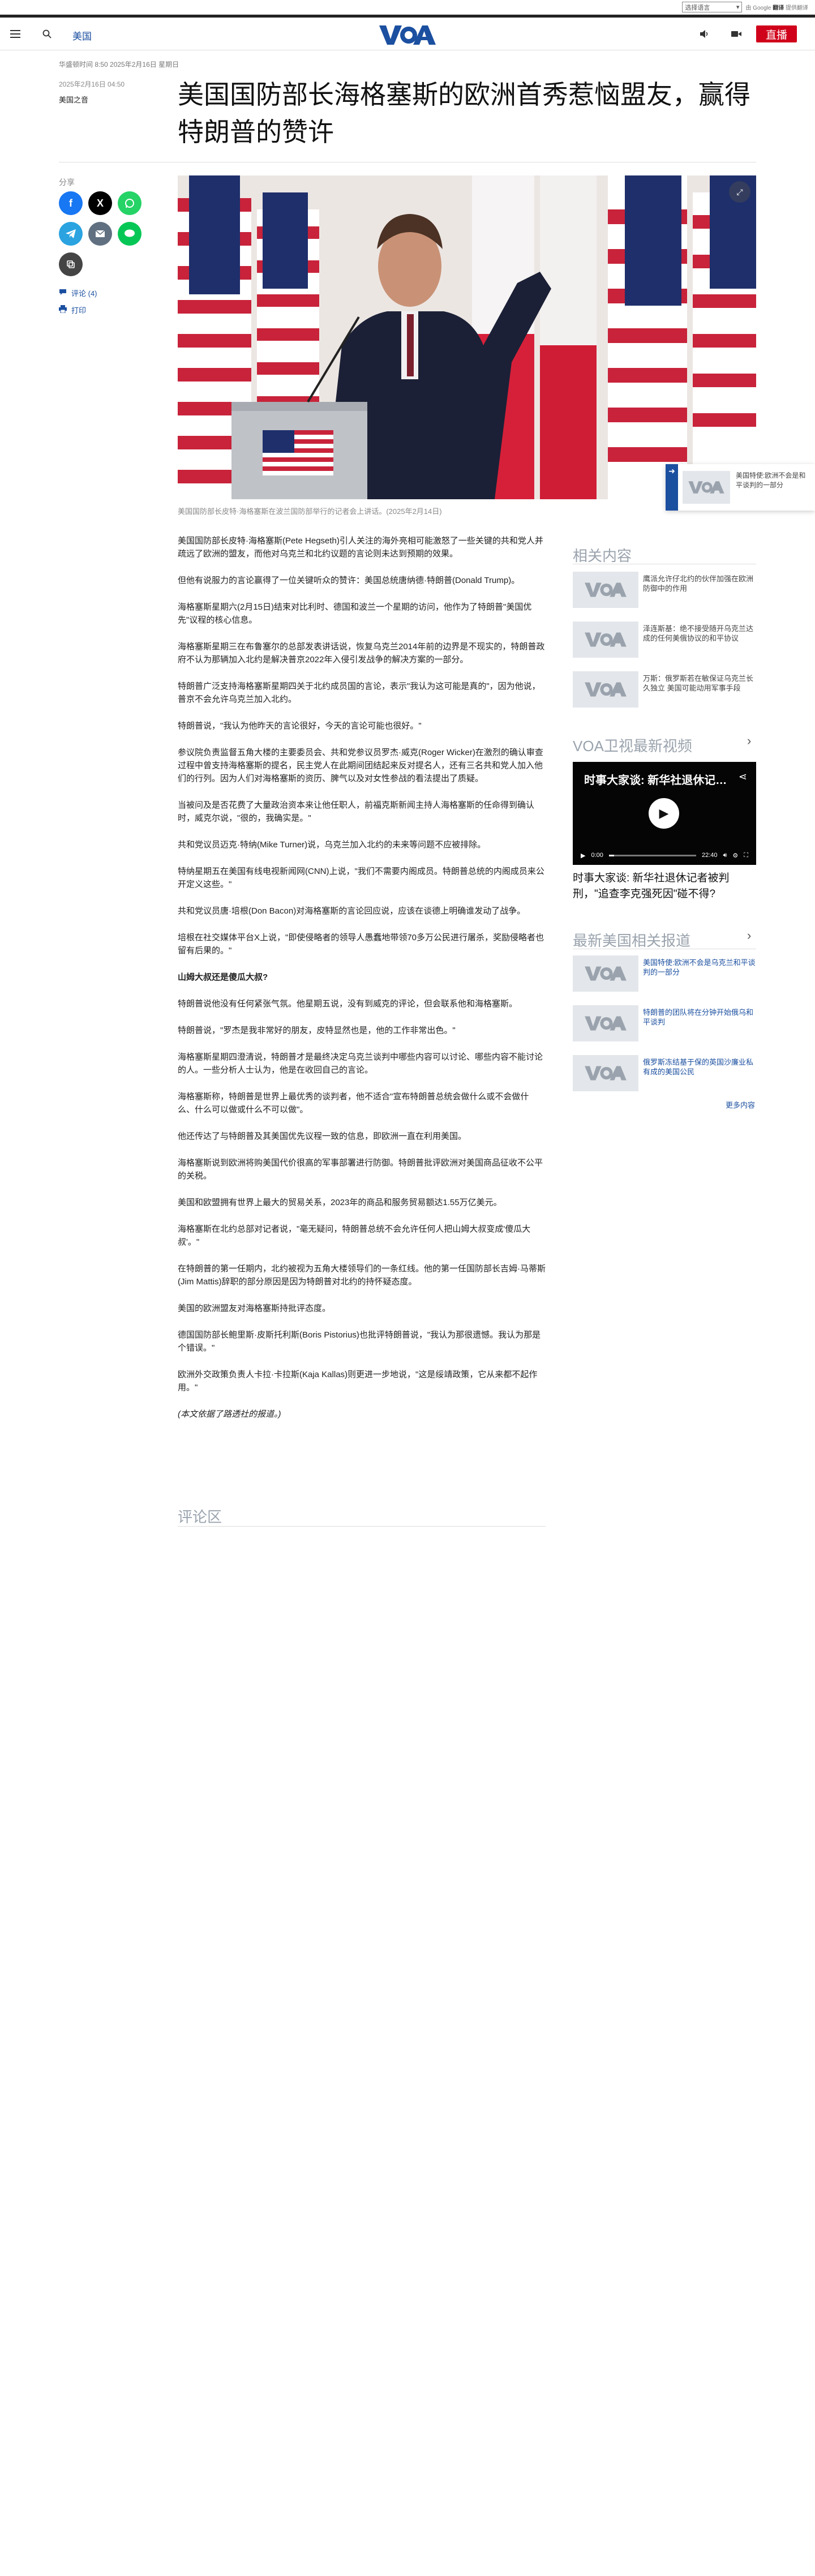  What do you see at coordinates (71, 234) in the screenshot?
I see `telegram-share-icon` at bounding box center [71, 234].